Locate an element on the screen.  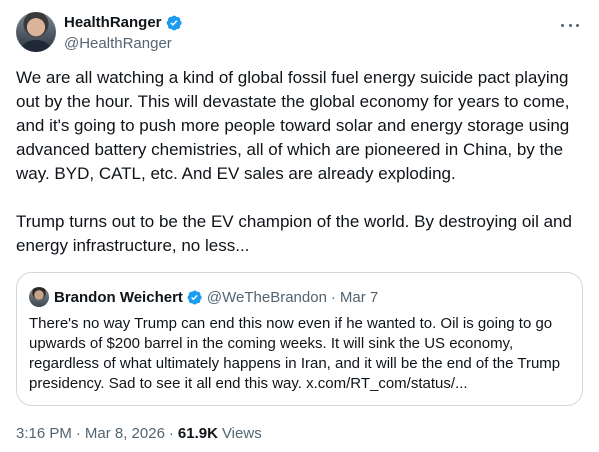
quoted-author-avatar is located at coordinates (39, 297).